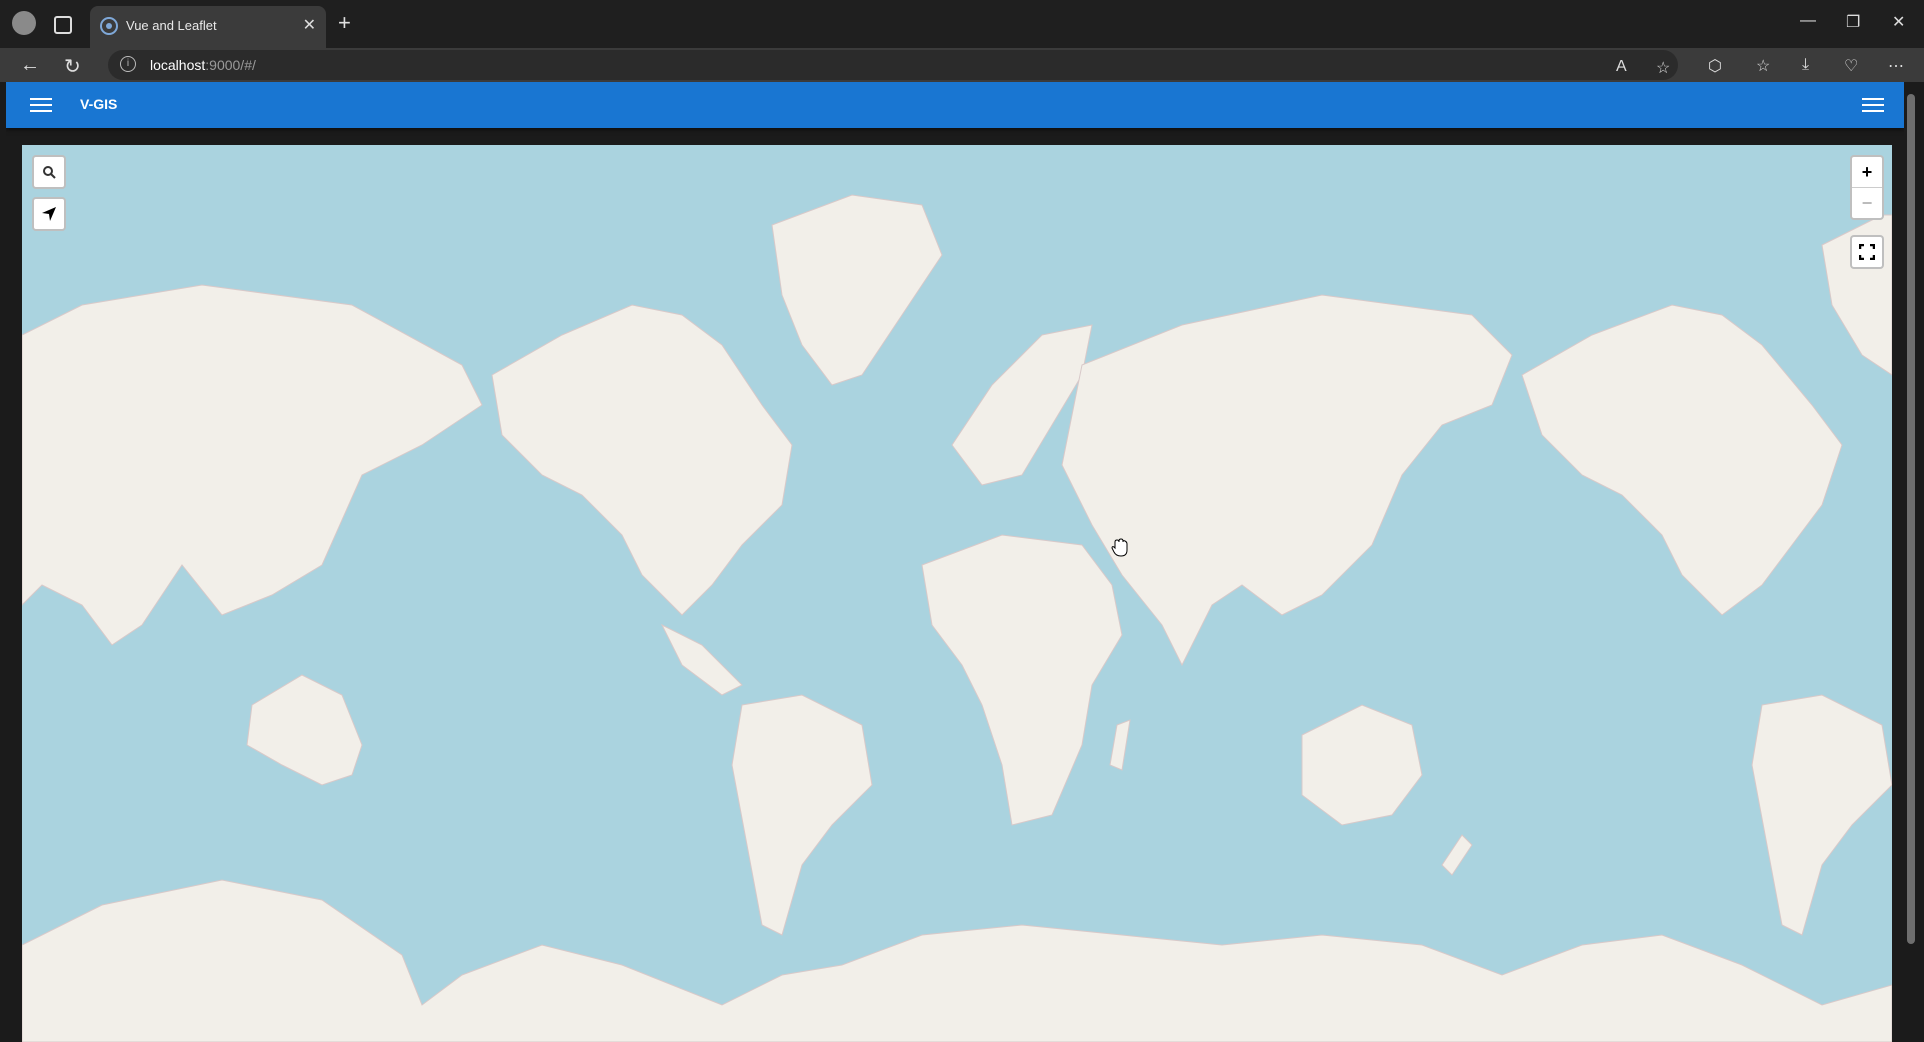  What do you see at coordinates (1805, 65) in the screenshot?
I see `downloads-icon: ⤓` at bounding box center [1805, 65].